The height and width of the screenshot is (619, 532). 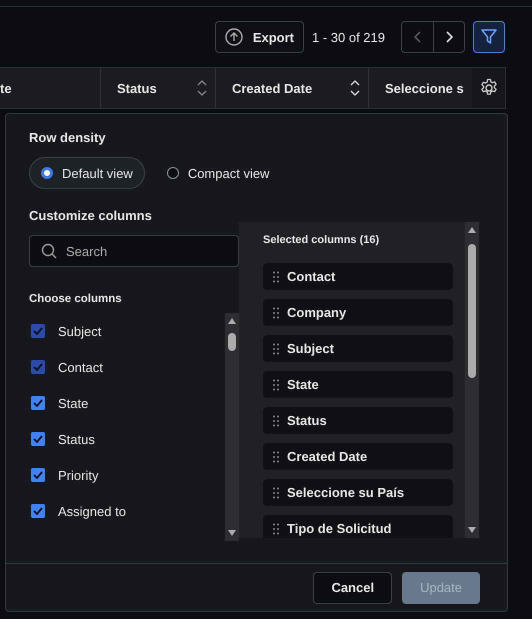 What do you see at coordinates (358, 456) in the screenshot?
I see `selected-column-item: Created Date` at bounding box center [358, 456].